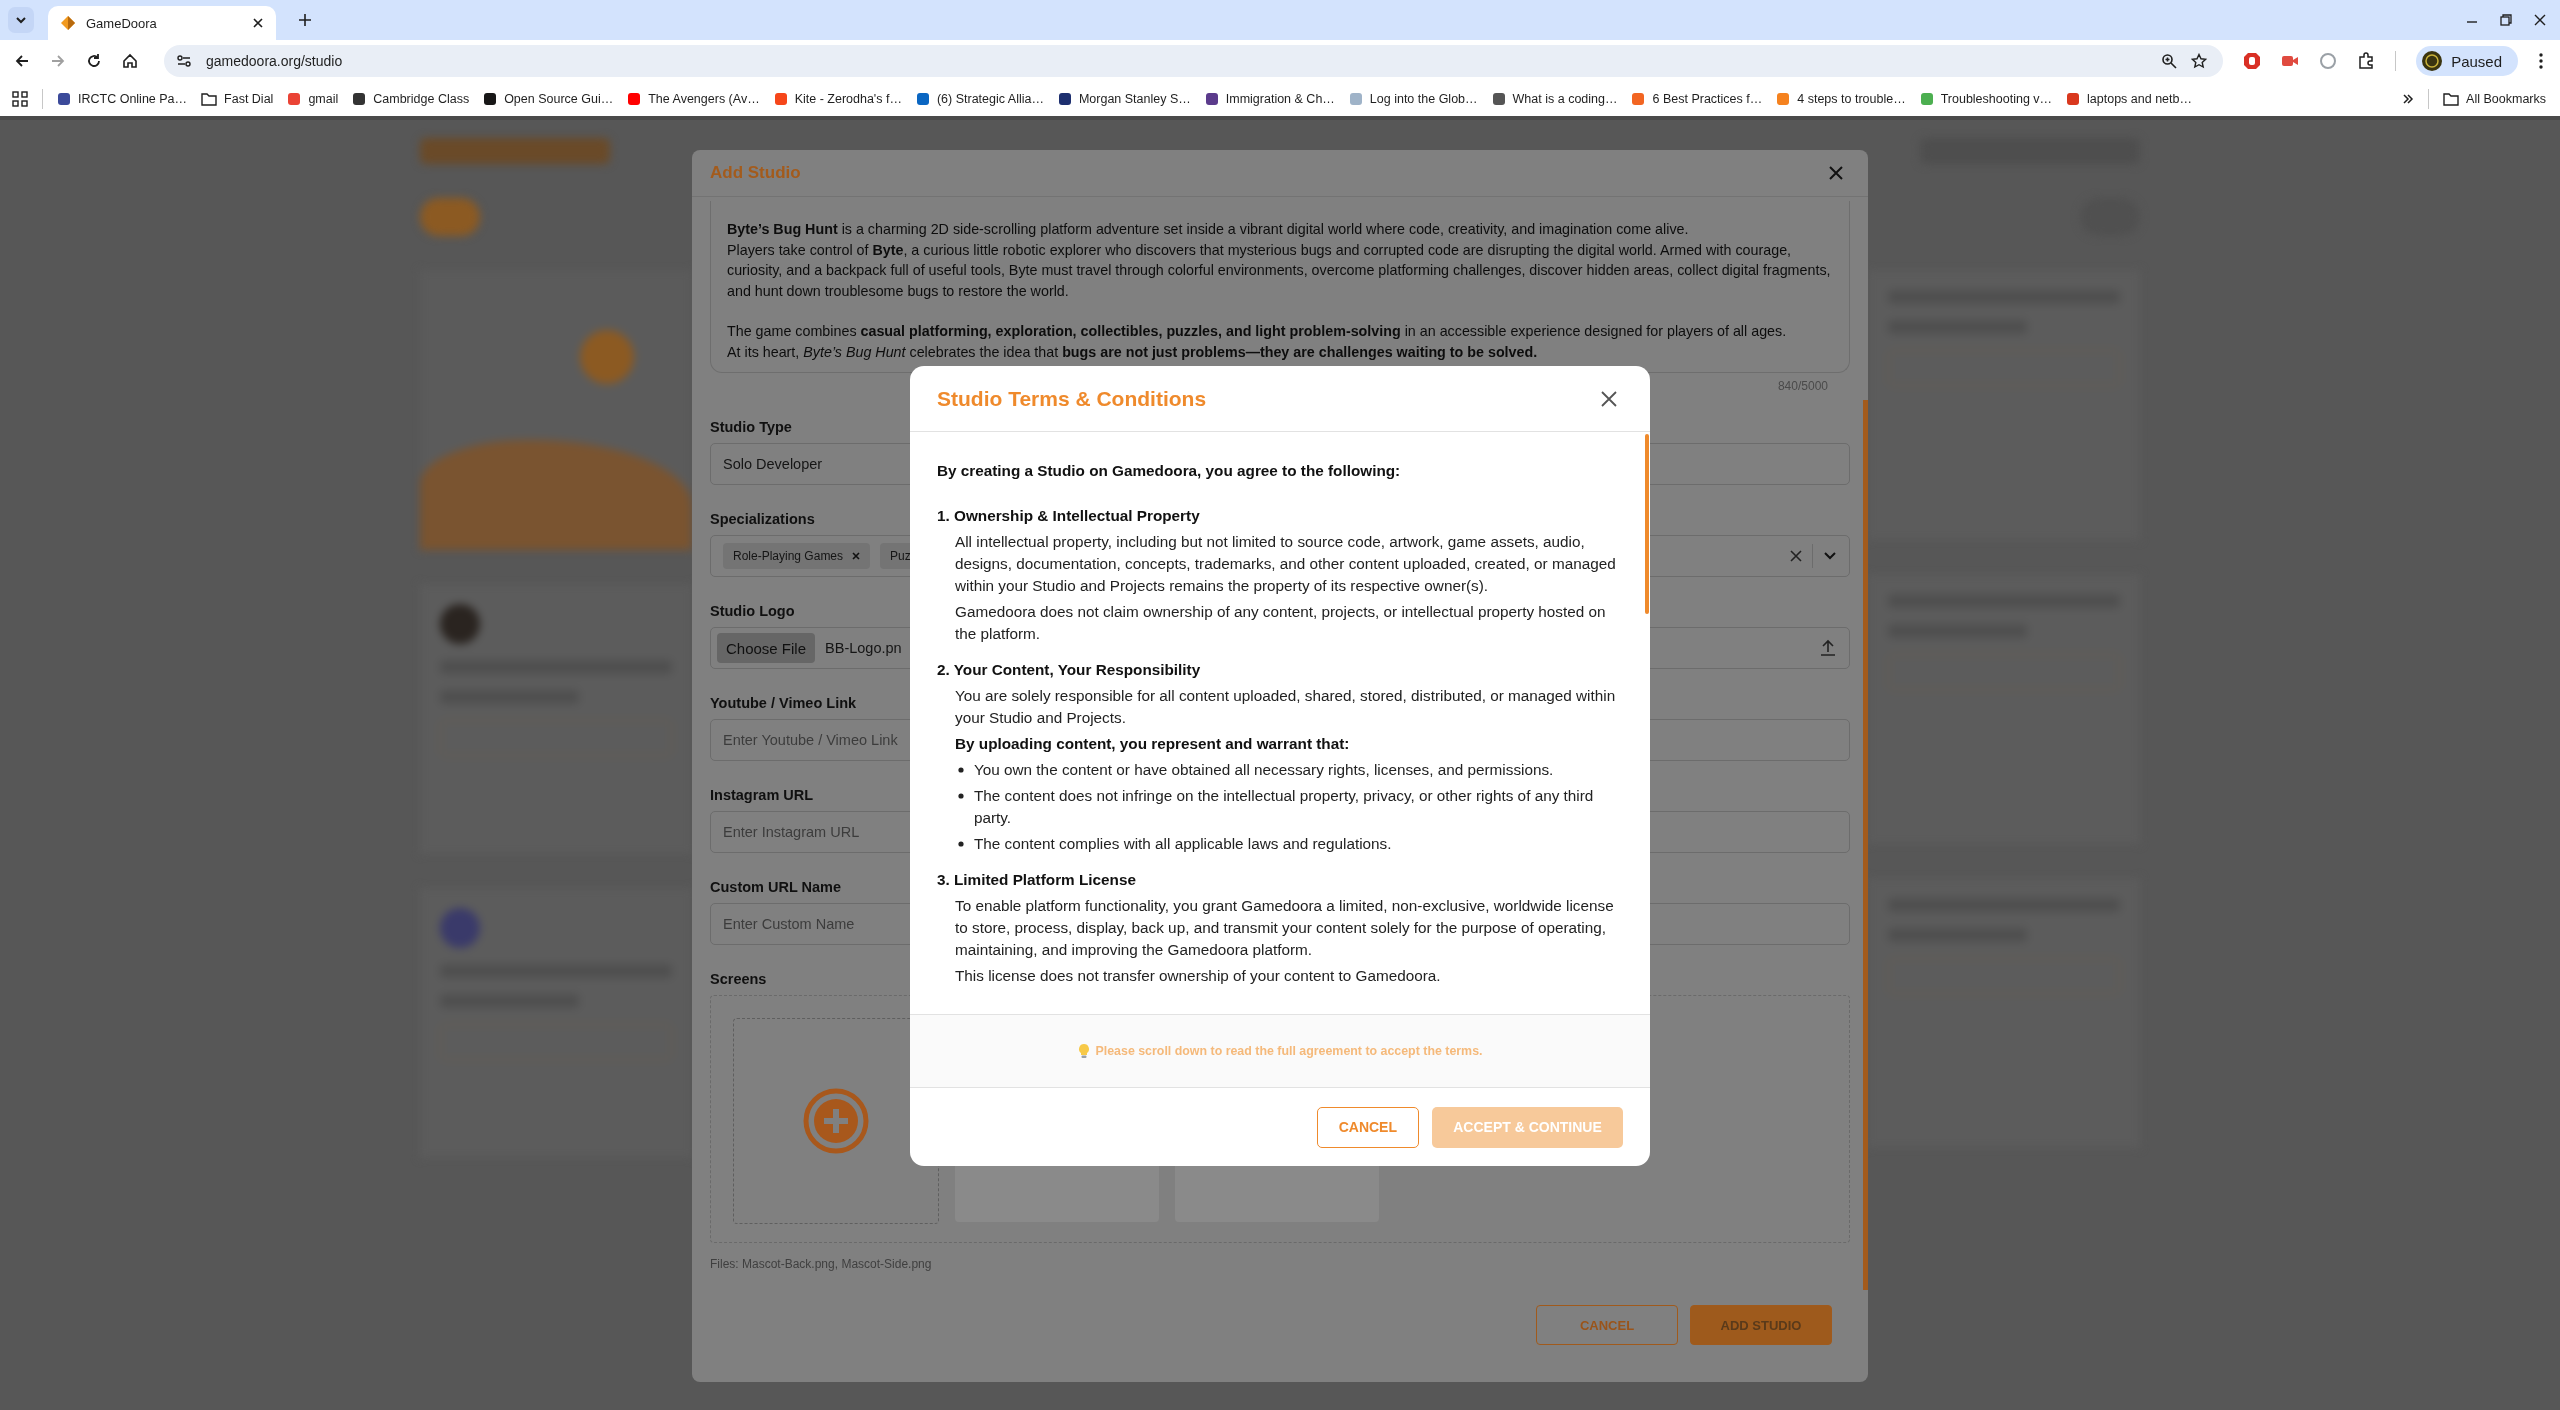 This screenshot has width=2560, height=1410. I want to click on dialog-title: Add Studio, so click(755, 173).